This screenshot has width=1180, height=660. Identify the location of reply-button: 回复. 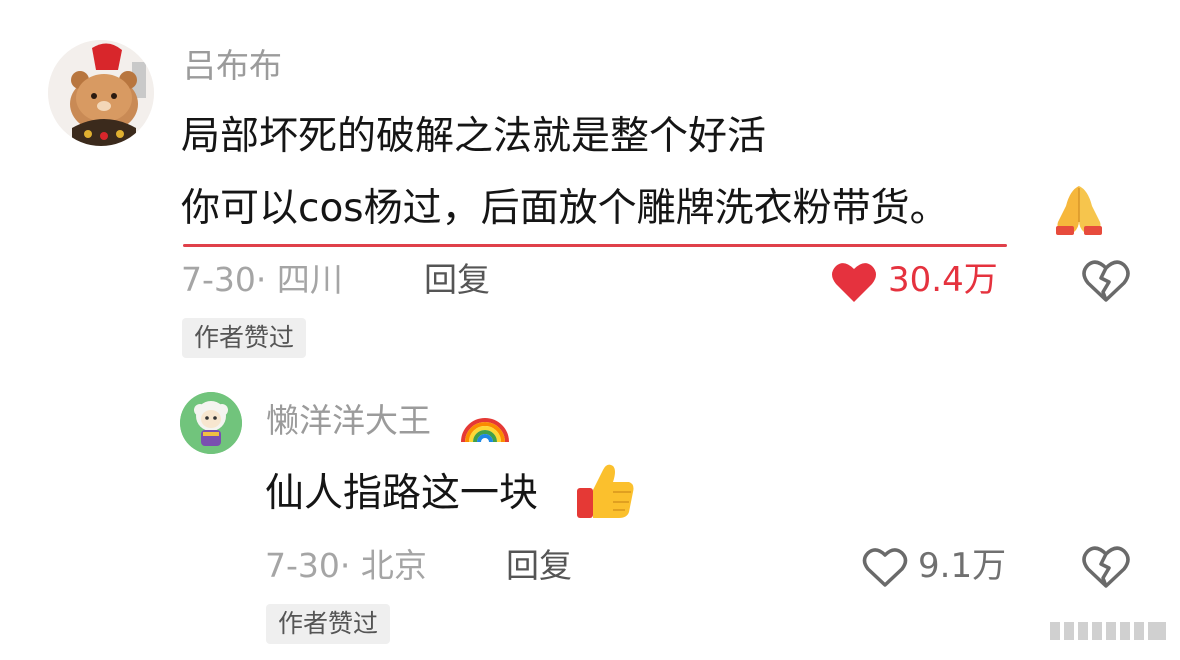
(457, 280).